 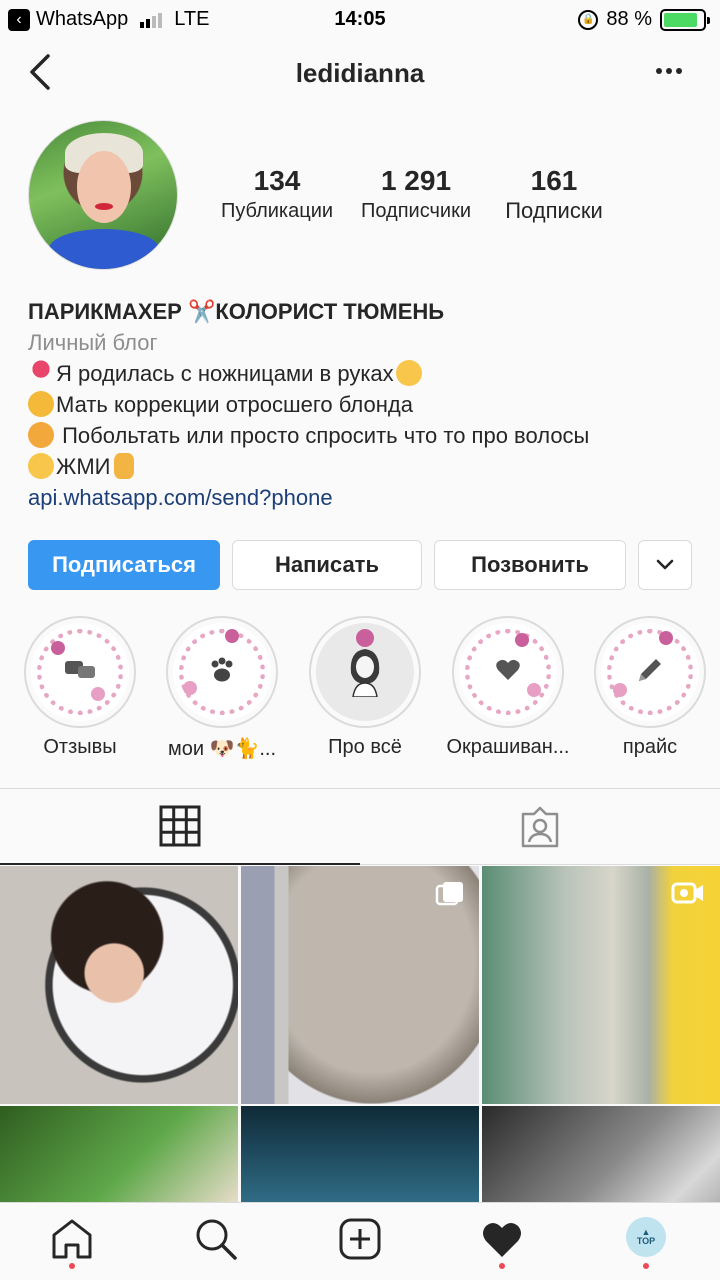 What do you see at coordinates (80, 747) in the screenshot?
I see `highlight-label: Отзывы` at bounding box center [80, 747].